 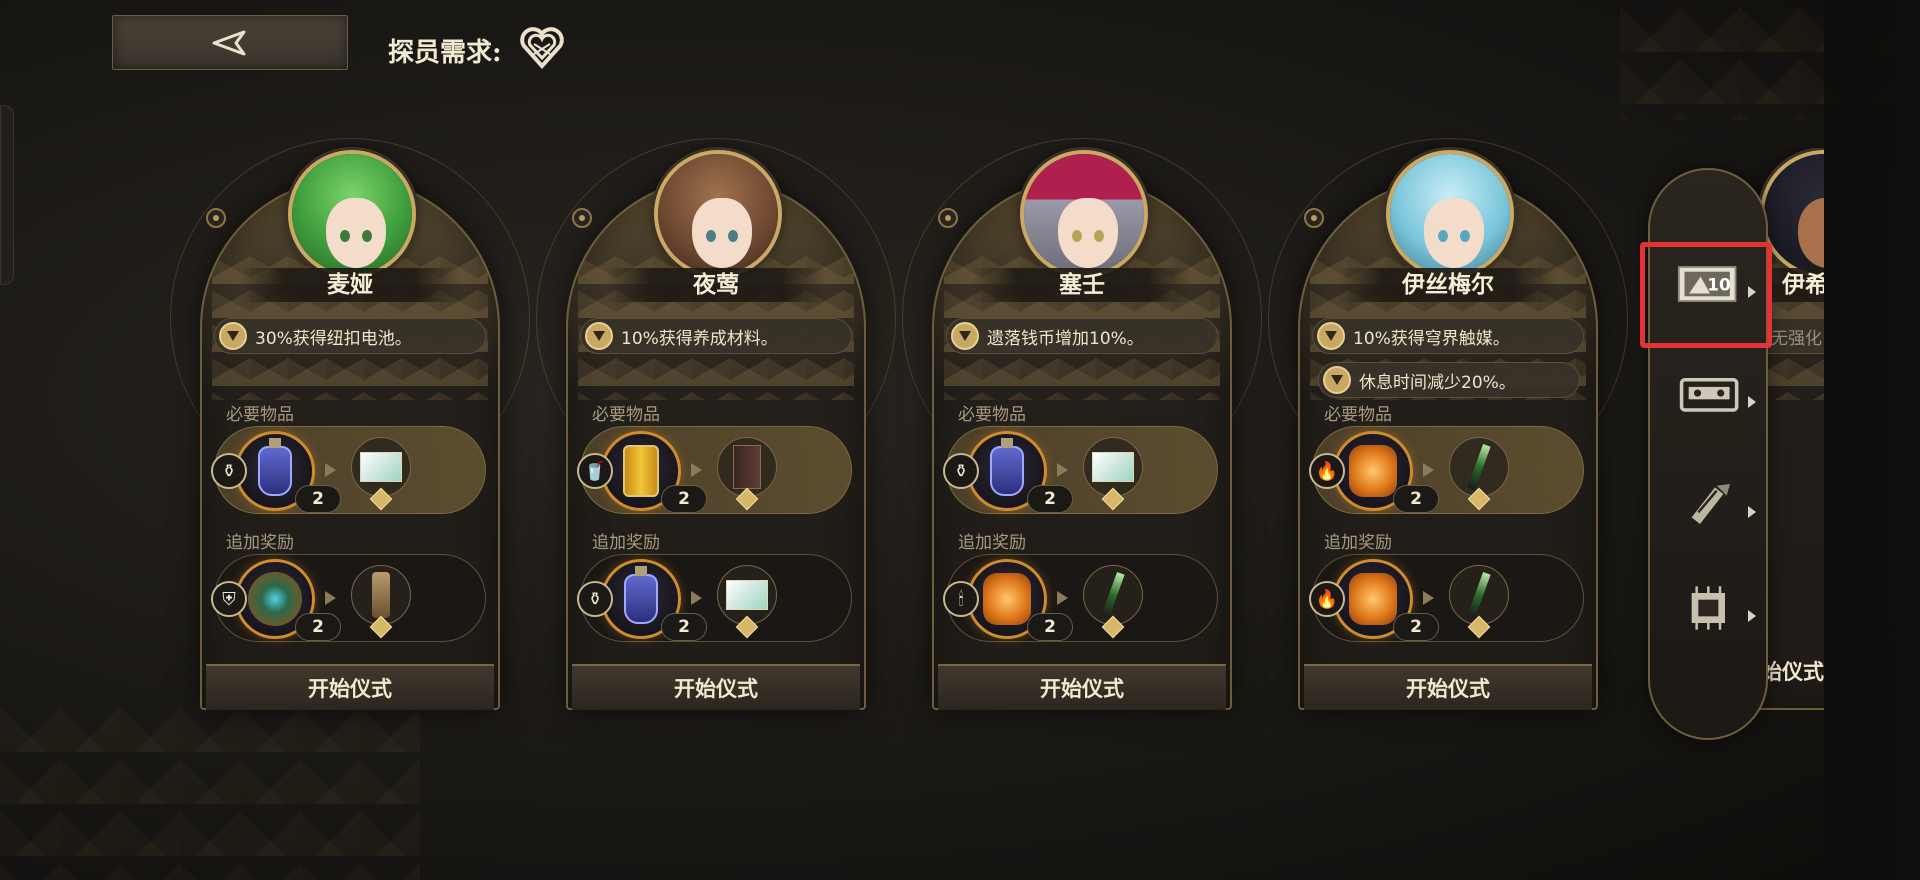 I want to click on trait-pill: 10%获得养成材料。, so click(x=716, y=336).